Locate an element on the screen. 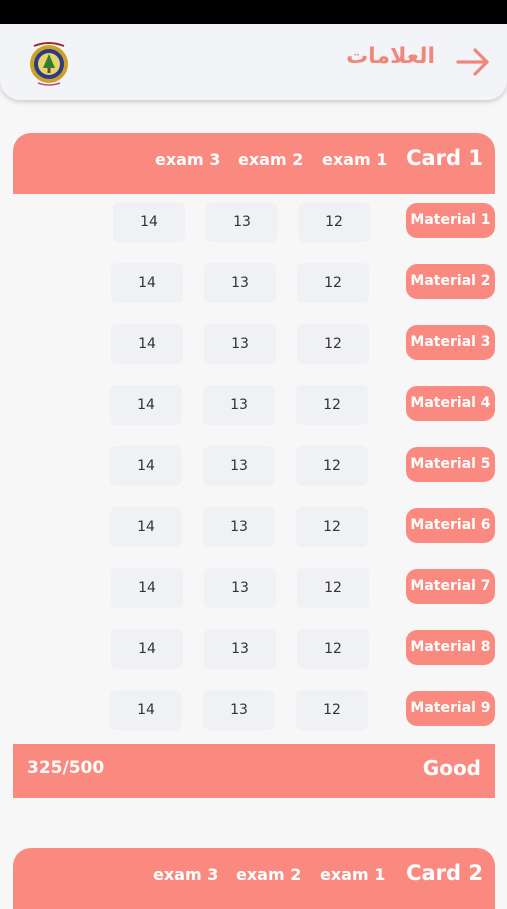 The image size is (507, 909). table-row: Material 2 12 13 14 is located at coordinates (253, 284).